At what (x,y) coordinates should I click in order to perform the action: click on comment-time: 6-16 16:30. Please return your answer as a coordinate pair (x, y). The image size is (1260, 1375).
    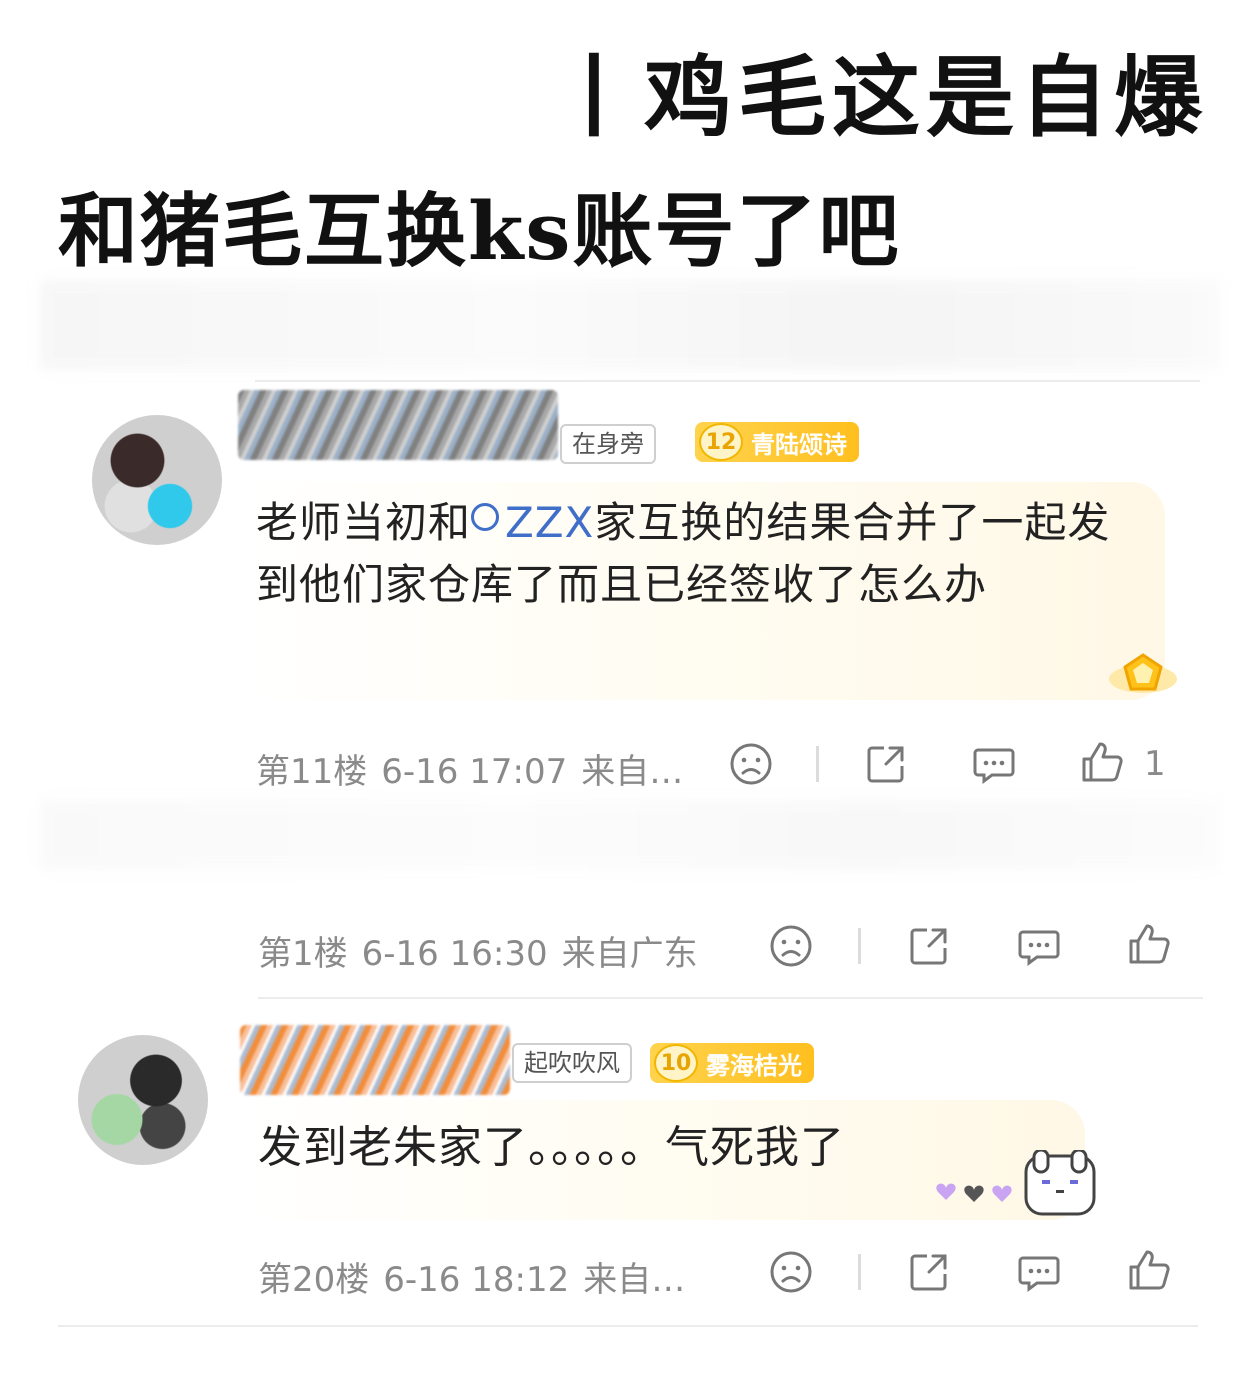
    Looking at the image, I should click on (454, 954).